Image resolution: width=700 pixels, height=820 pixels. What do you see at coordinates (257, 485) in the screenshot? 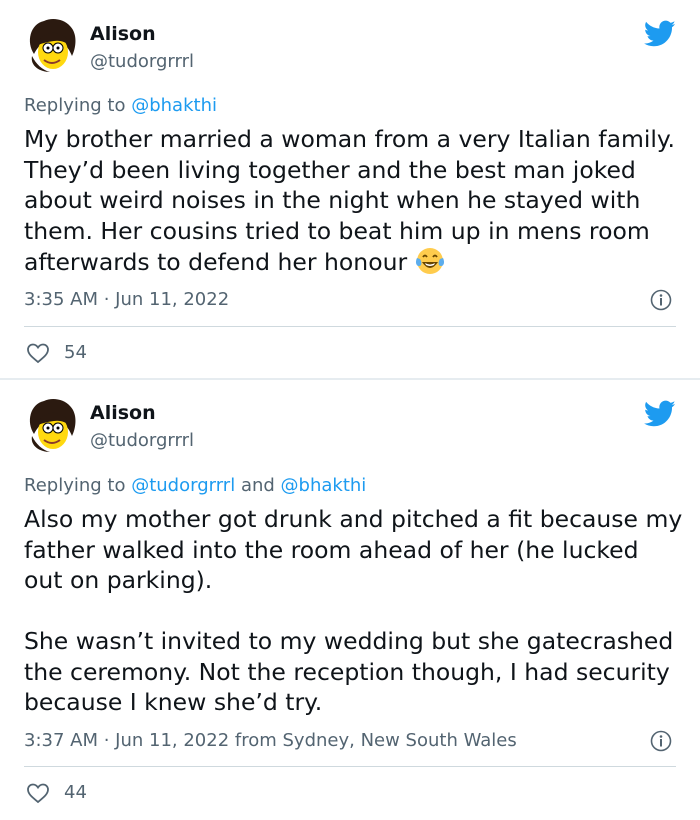
I see `replying-and: and` at bounding box center [257, 485].